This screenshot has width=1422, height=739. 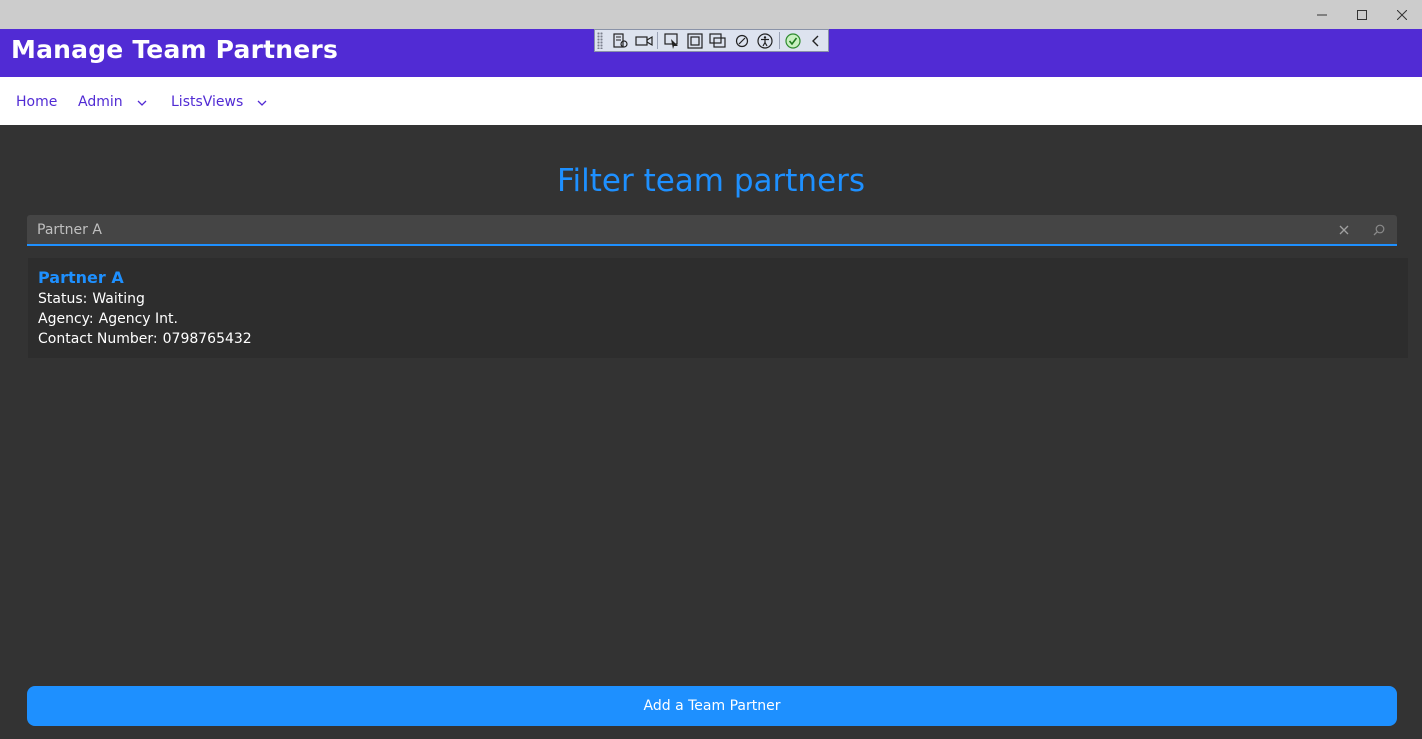 I want to click on nav-item-home: Home, so click(x=36, y=102).